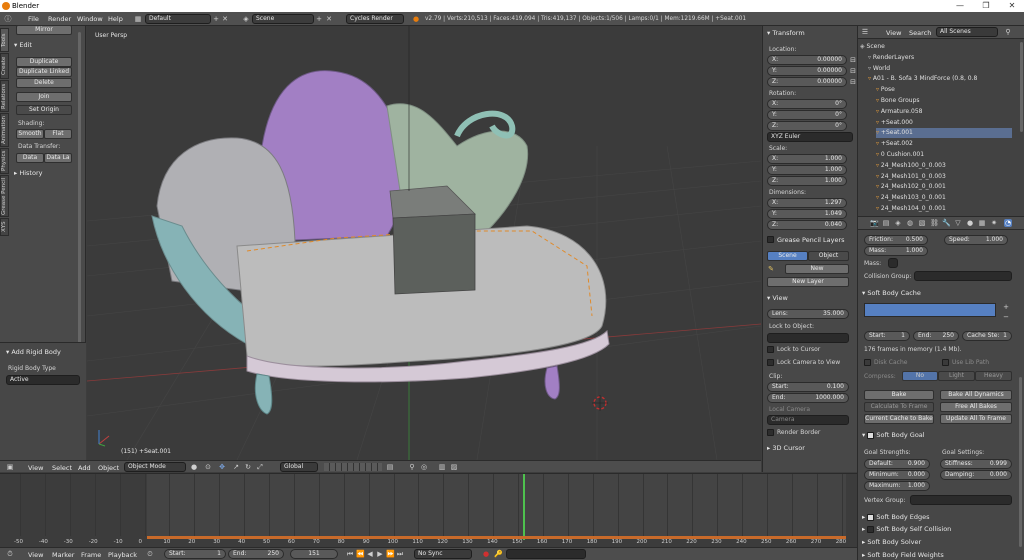 This screenshot has width=1024, height=560. I want to click on location-z-field: Z: 0.00000, so click(807, 82).